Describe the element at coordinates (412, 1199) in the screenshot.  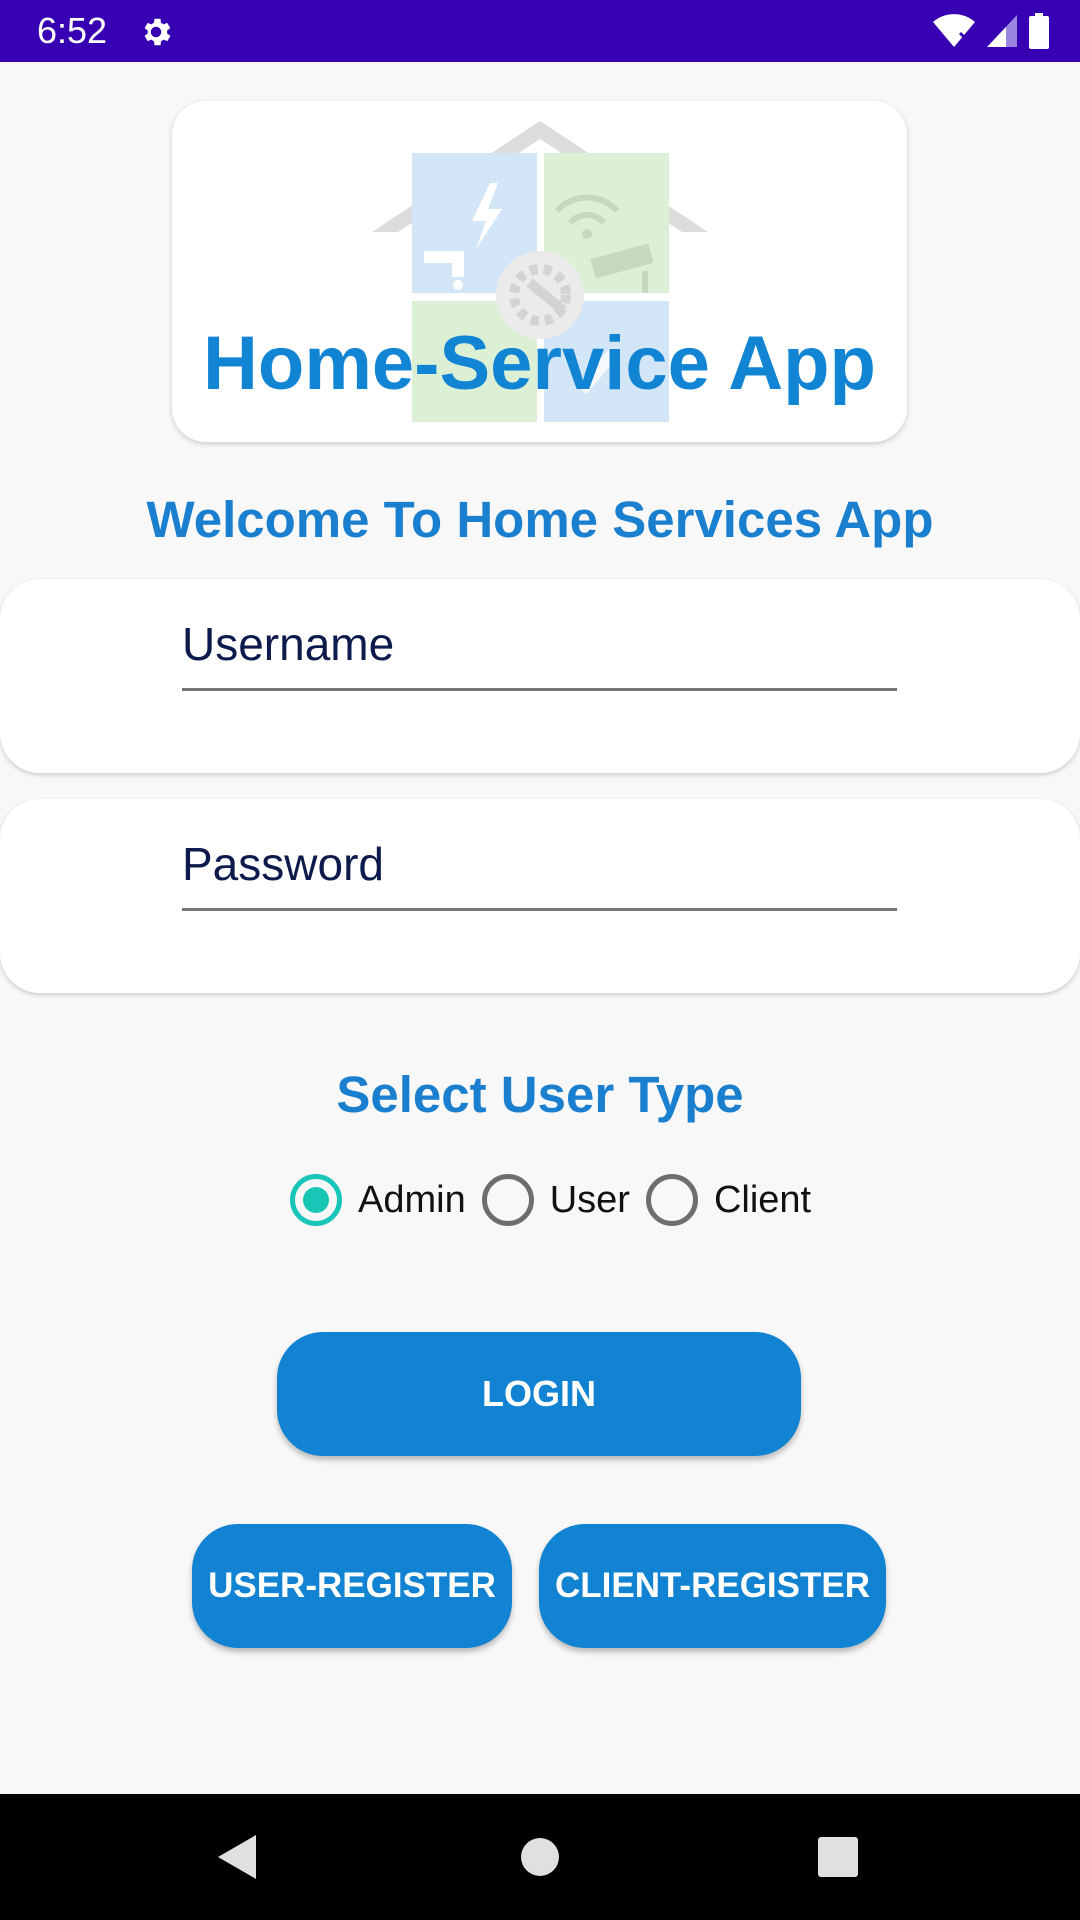
I see `radio-admin-label: Admin` at that location.